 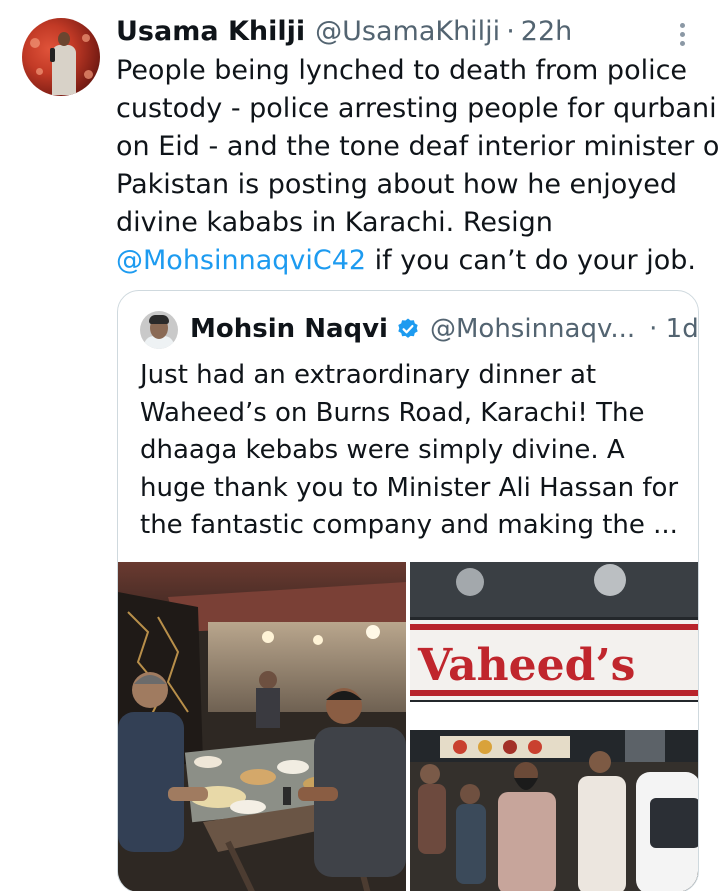 I want to click on tweet-text-line: Pakistan is posting about how he enjoyed, so click(x=397, y=184).